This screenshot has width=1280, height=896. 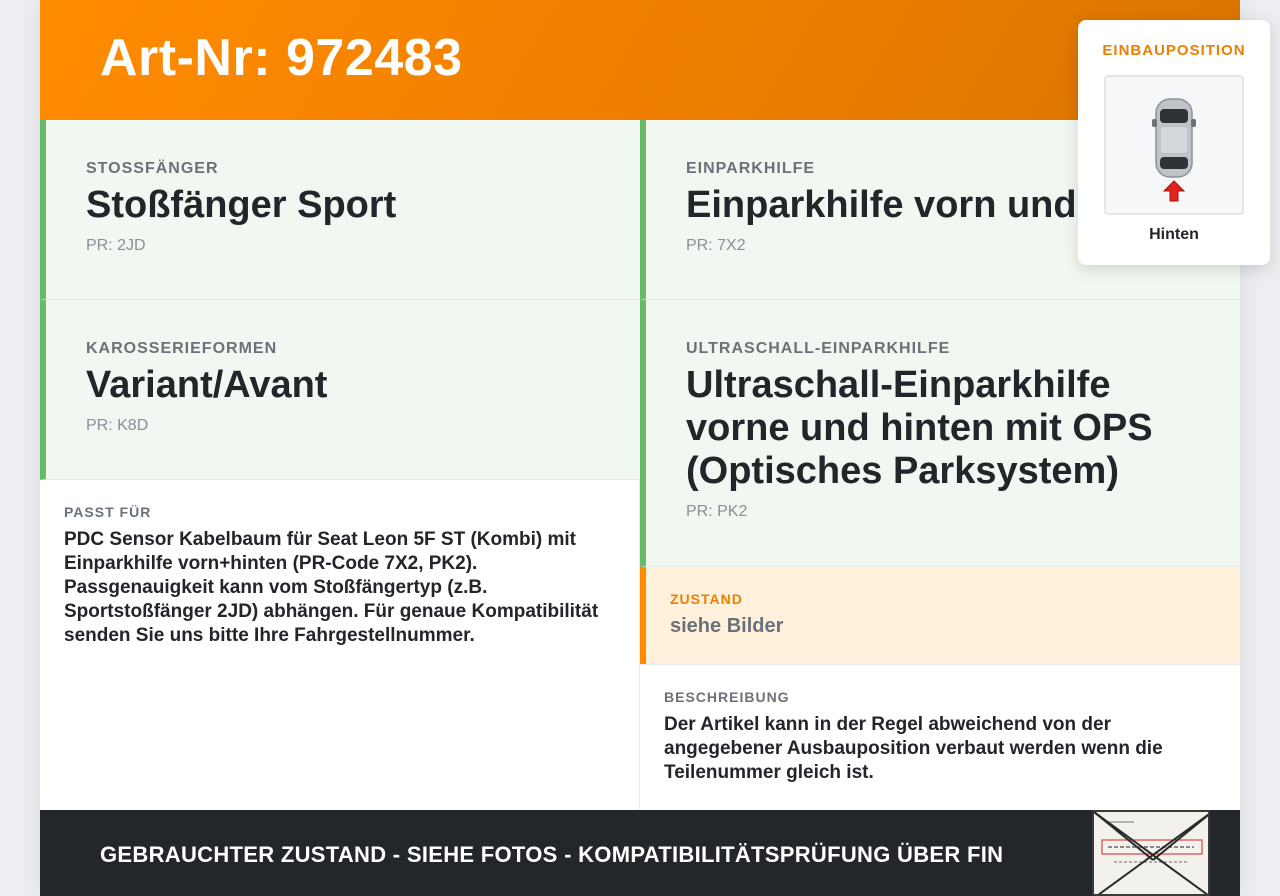 What do you see at coordinates (1174, 234) in the screenshot?
I see `einbauposition-caption: Hinten` at bounding box center [1174, 234].